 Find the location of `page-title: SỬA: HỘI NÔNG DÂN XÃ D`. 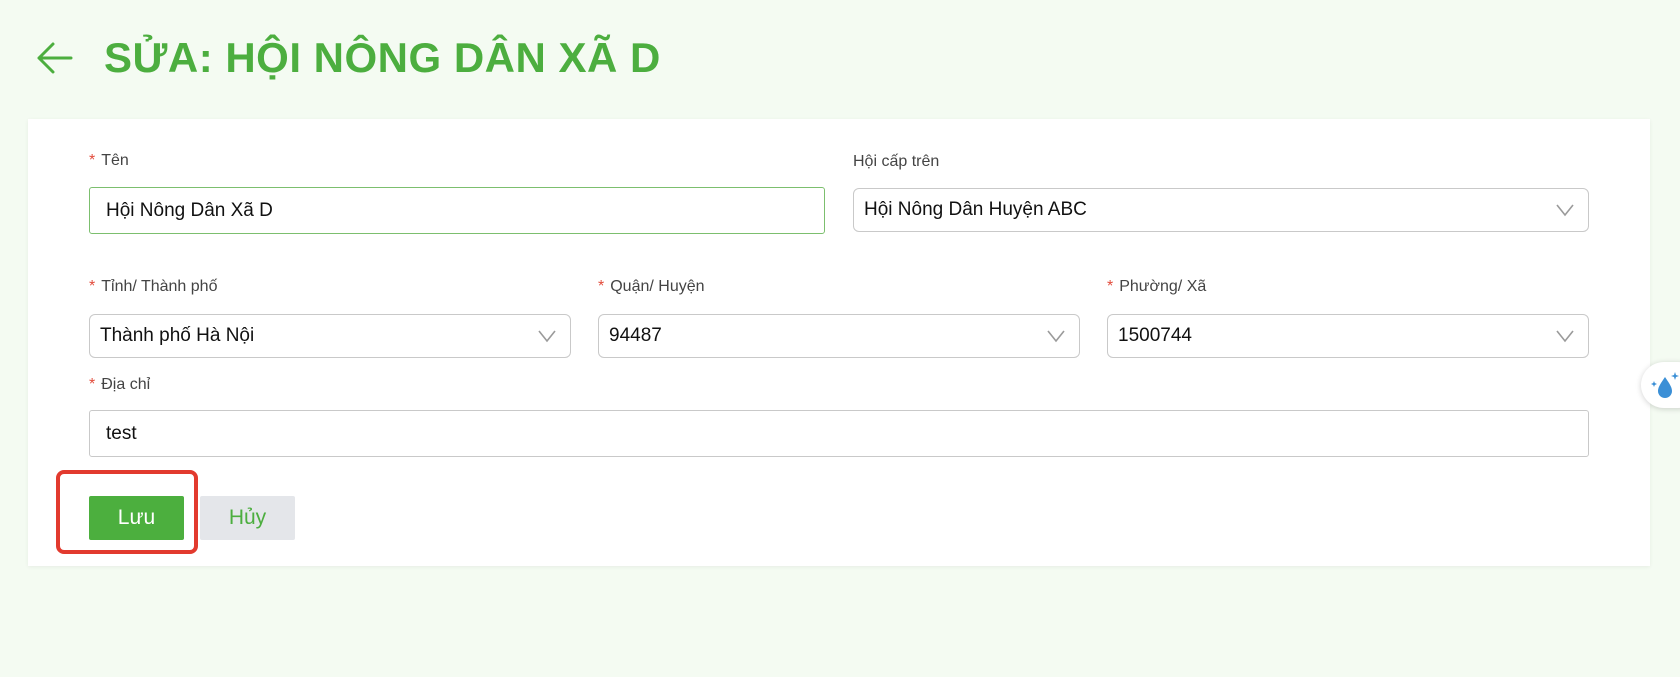

page-title: SỬA: HỘI NÔNG DÂN XÃ D is located at coordinates (382, 57).